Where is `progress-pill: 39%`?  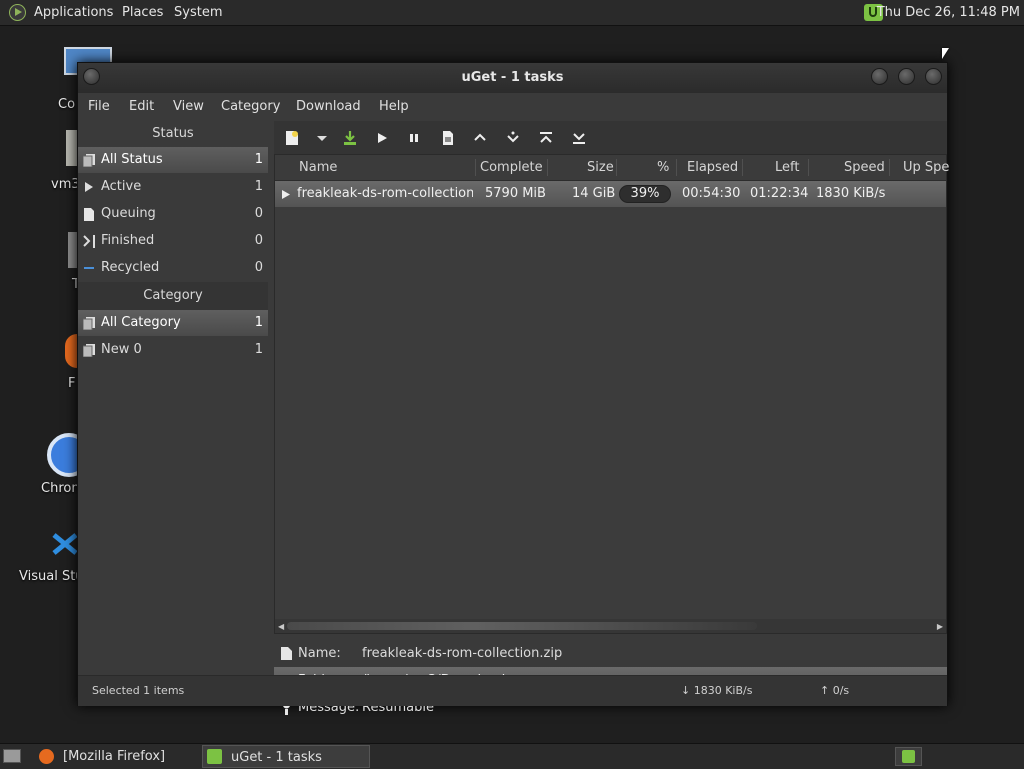
progress-pill: 39% is located at coordinates (645, 194).